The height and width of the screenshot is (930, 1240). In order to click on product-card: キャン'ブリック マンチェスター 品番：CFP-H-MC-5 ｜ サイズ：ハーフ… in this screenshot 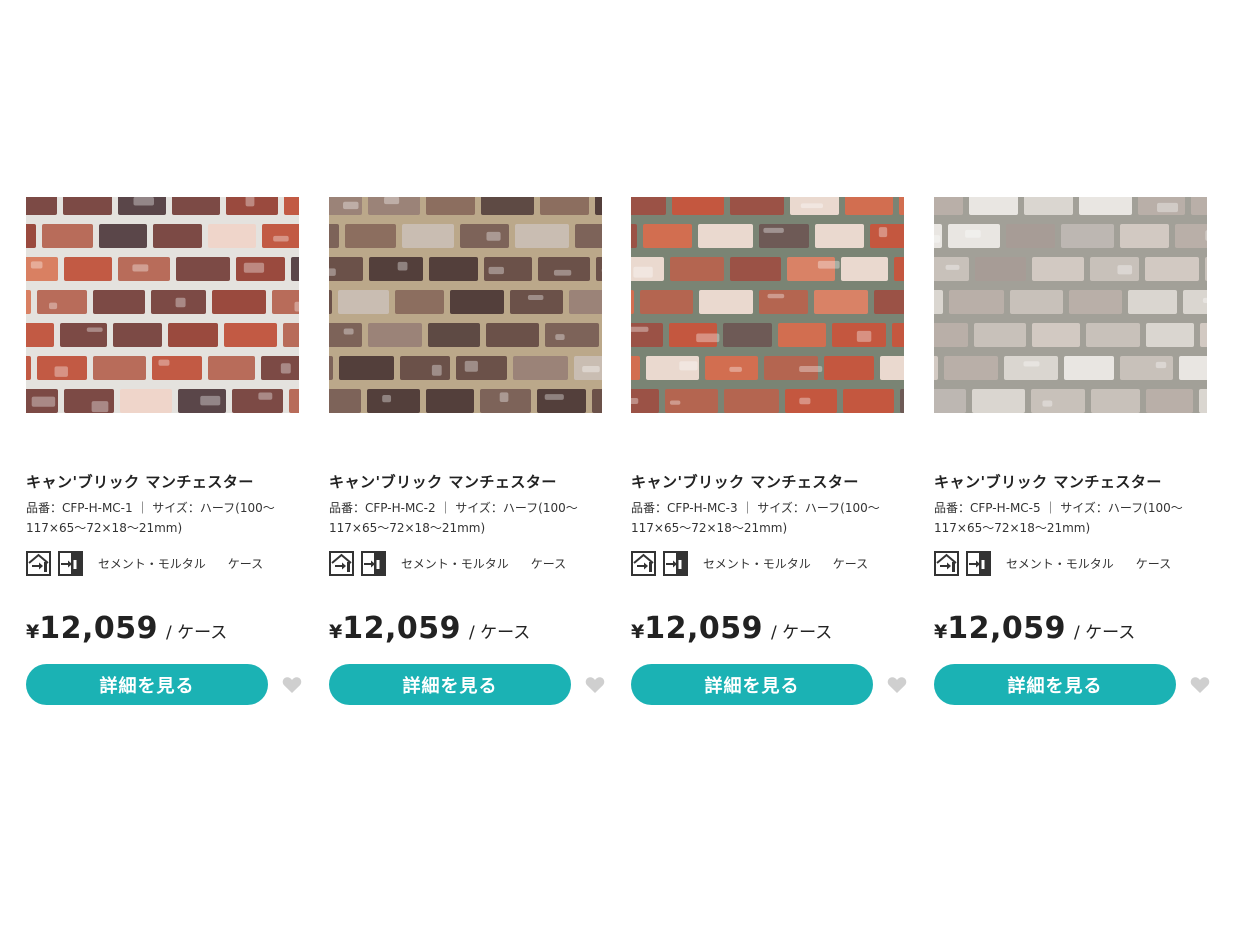, I will do `click(1074, 451)`.